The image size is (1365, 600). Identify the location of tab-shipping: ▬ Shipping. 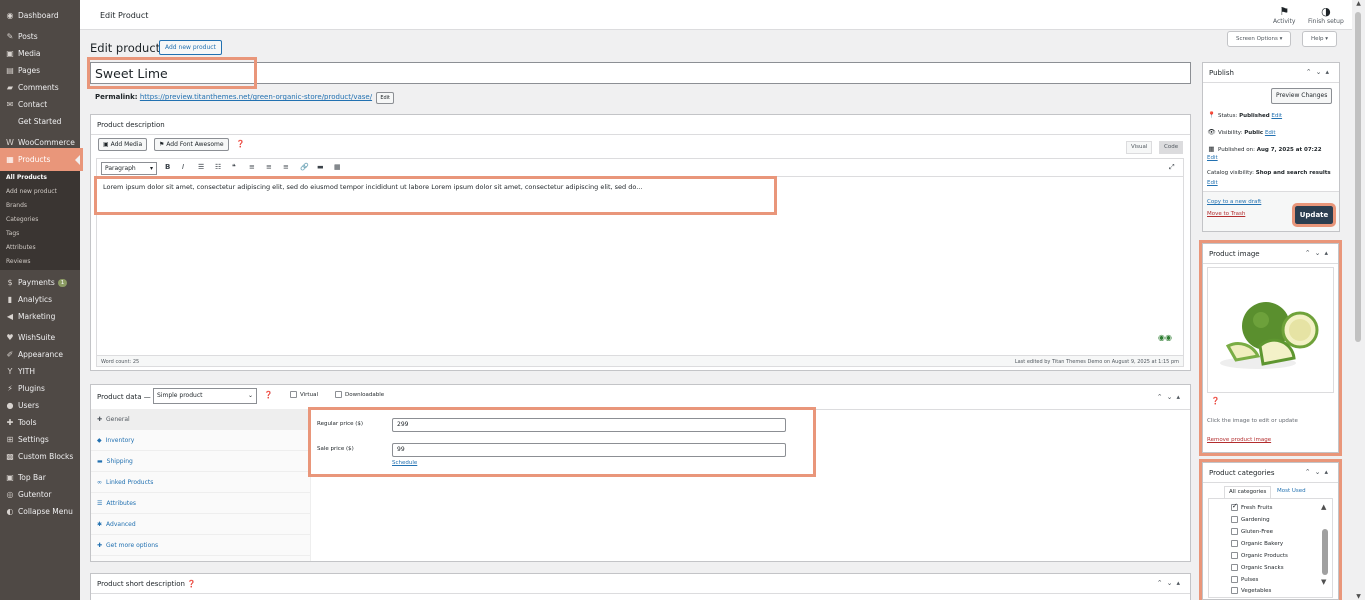
(200, 461).